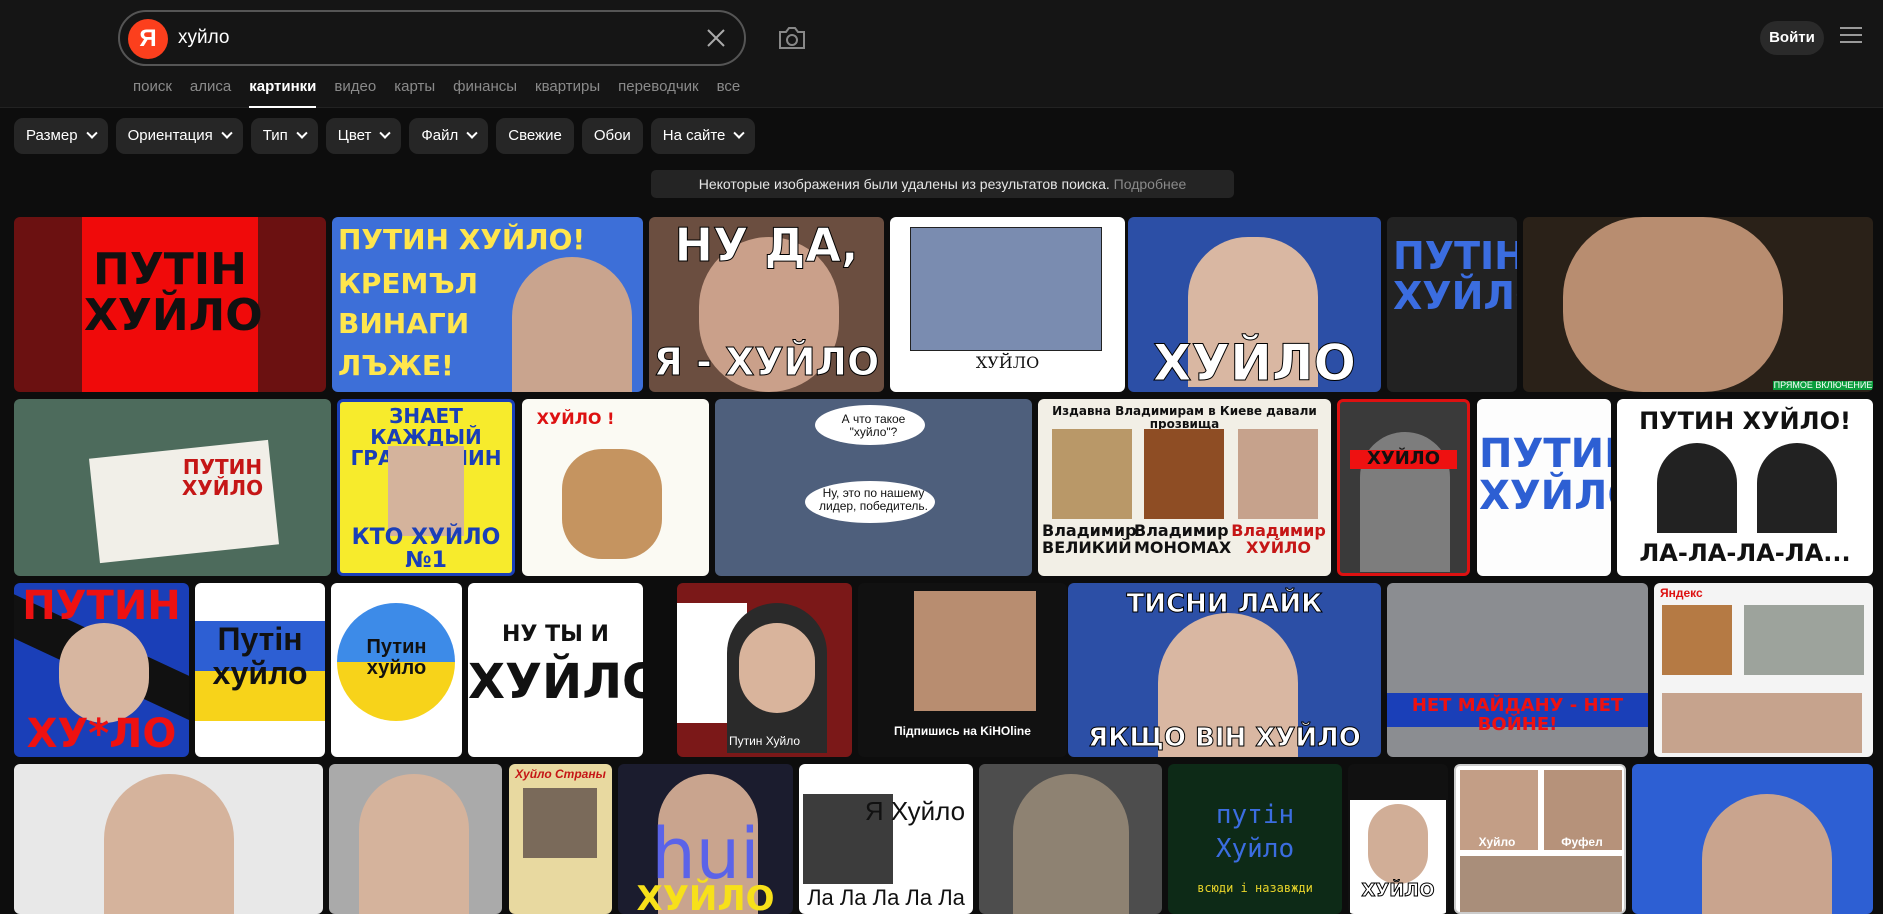 The height and width of the screenshot is (914, 1883). Describe the element at coordinates (1540, 839) in the screenshot. I see `image-result: Хуйло Фуфел` at that location.